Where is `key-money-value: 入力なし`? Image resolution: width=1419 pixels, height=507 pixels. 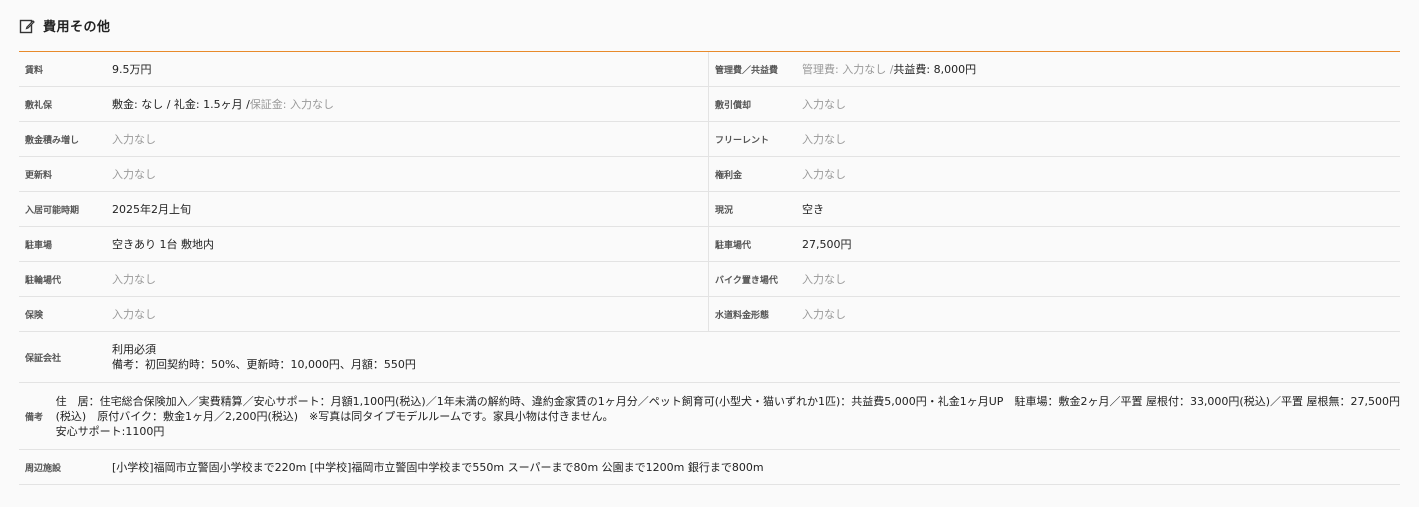
key-money-value: 入力なし is located at coordinates (824, 174).